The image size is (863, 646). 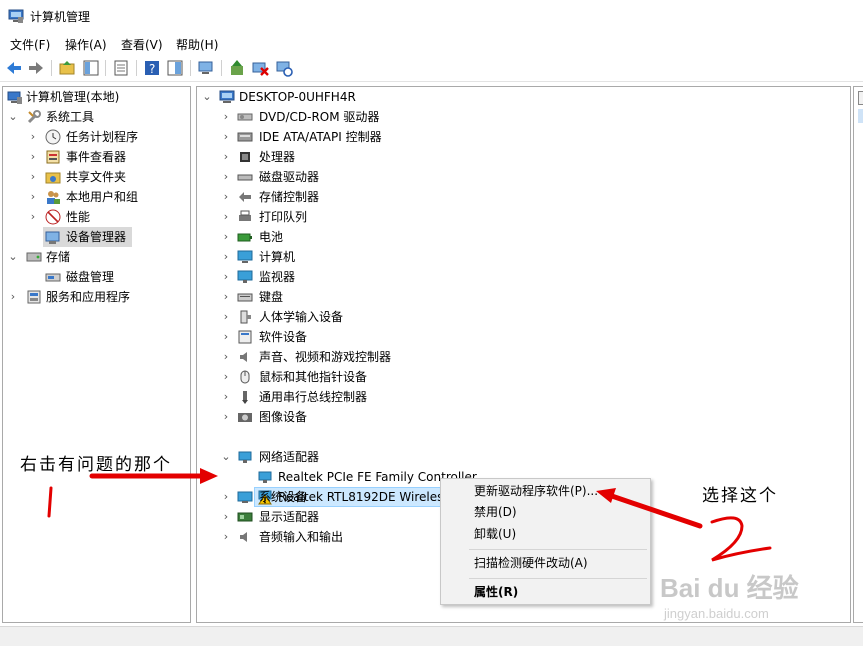 What do you see at coordinates (653, 510) in the screenshot?
I see `annotation-arrow-right` at bounding box center [653, 510].